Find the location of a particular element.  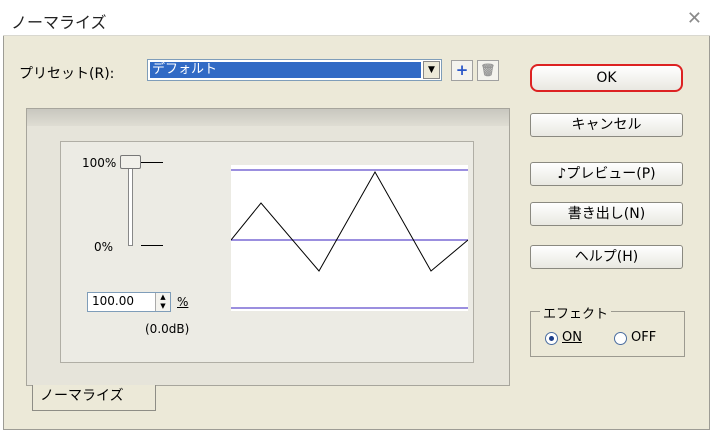

percent-unit: % is located at coordinates (183, 302).